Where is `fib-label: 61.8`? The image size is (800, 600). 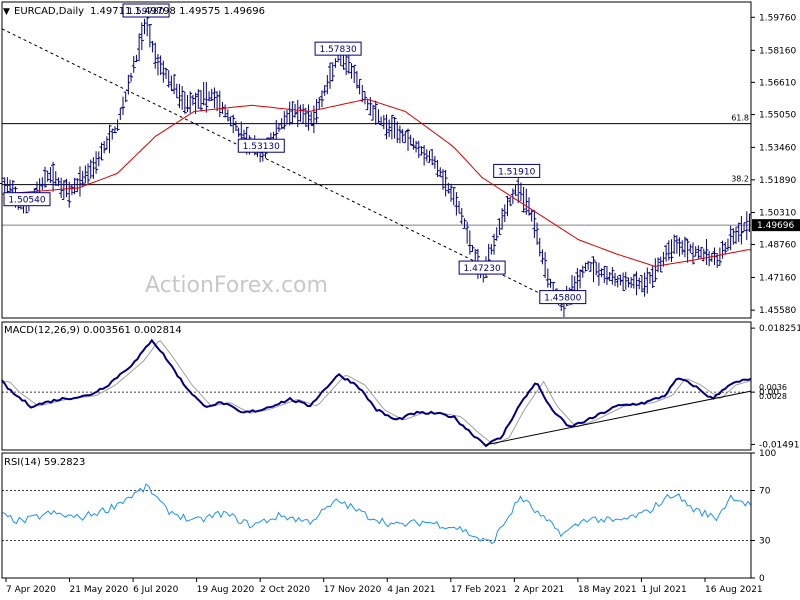
fib-label: 61.8 is located at coordinates (740, 118).